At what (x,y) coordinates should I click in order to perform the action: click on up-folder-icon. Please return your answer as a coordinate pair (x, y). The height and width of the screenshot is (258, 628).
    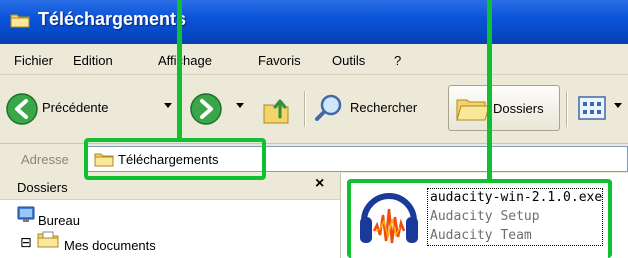
    Looking at the image, I should click on (278, 111).